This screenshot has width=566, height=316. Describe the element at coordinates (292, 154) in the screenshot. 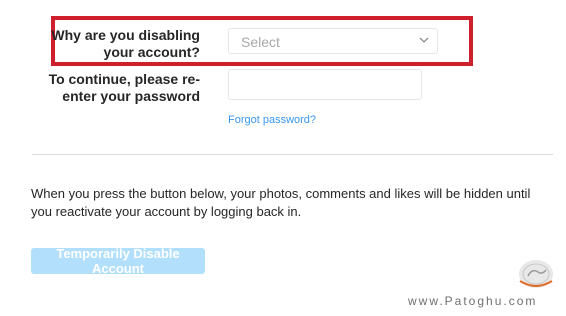

I see `divider` at that location.